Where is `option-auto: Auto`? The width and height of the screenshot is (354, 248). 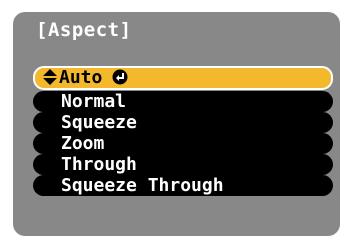
option-auto: Auto is located at coordinates (183, 78).